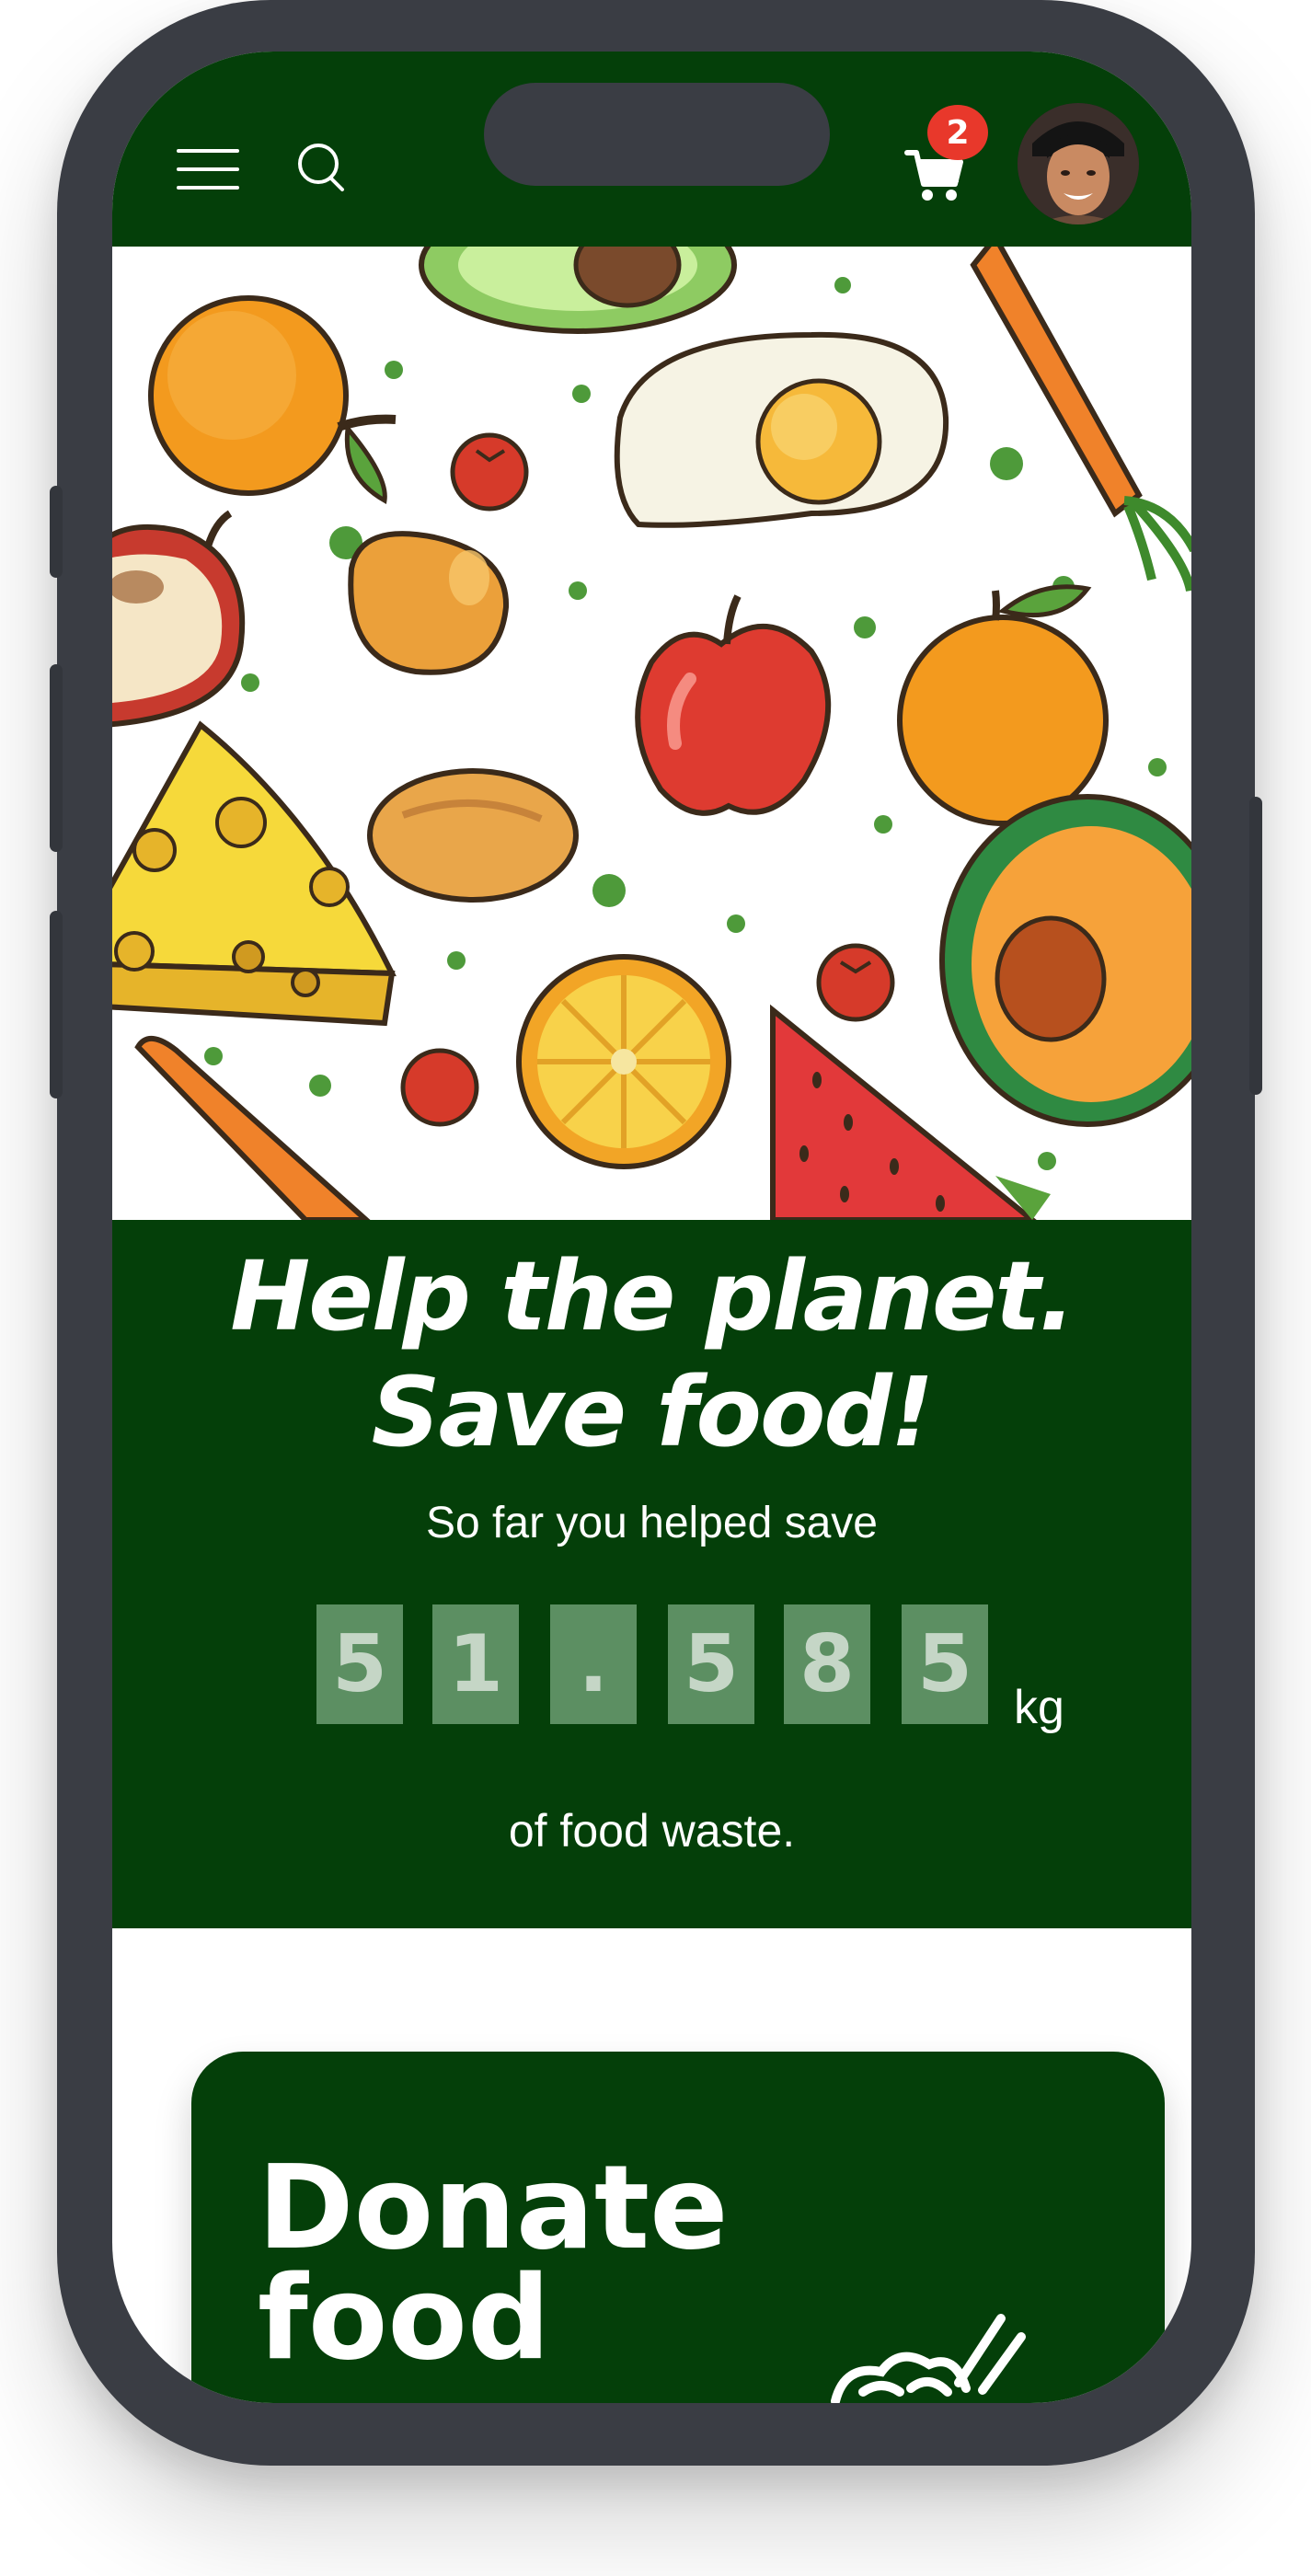 The image size is (1311, 2576). Describe the element at coordinates (1078, 163) in the screenshot. I see `avatar` at that location.